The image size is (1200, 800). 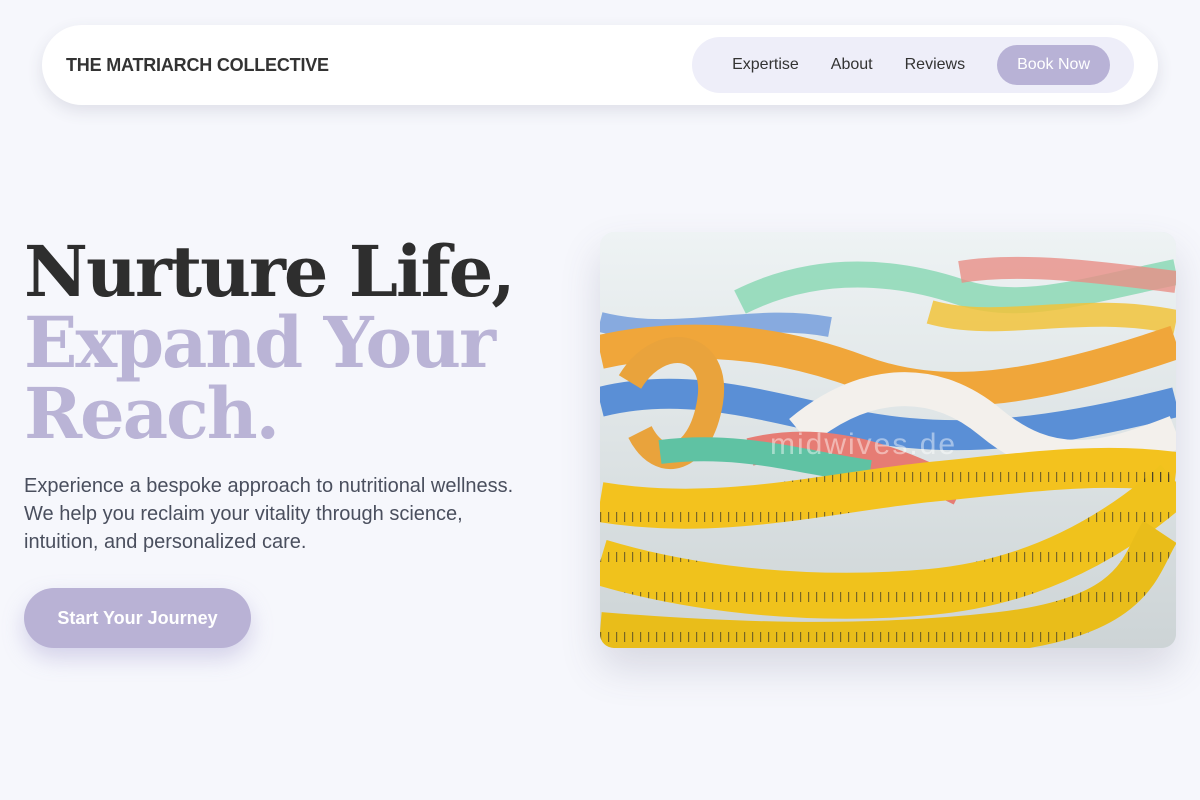 I want to click on start-journey-button: Start Your Journey, so click(x=137, y=618).